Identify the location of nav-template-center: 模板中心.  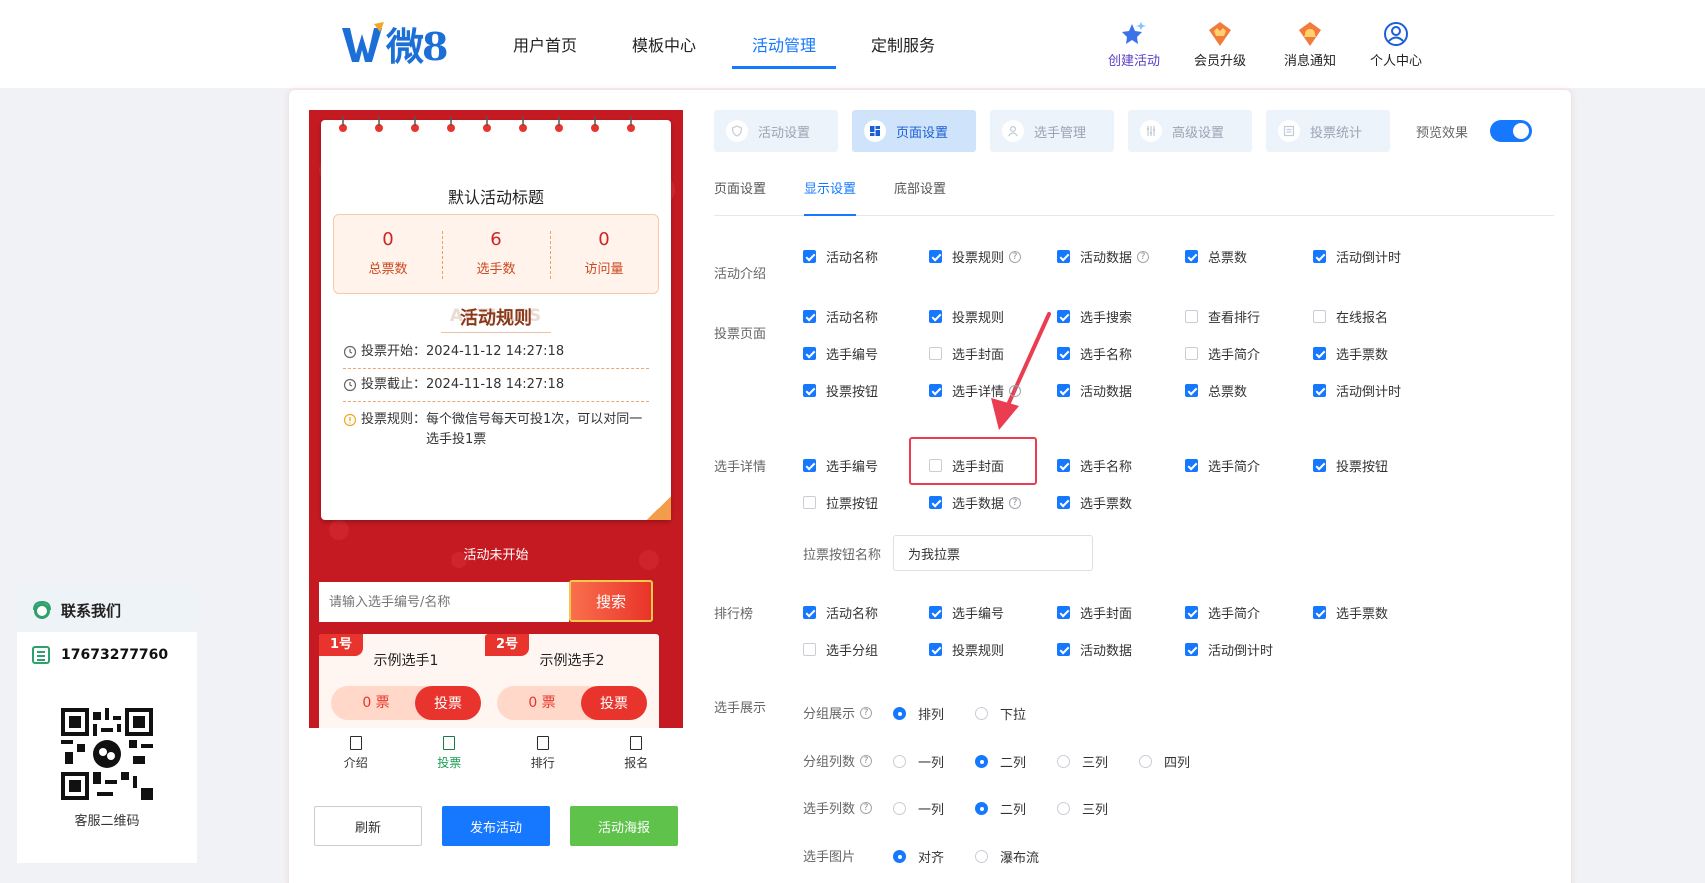
(664, 44).